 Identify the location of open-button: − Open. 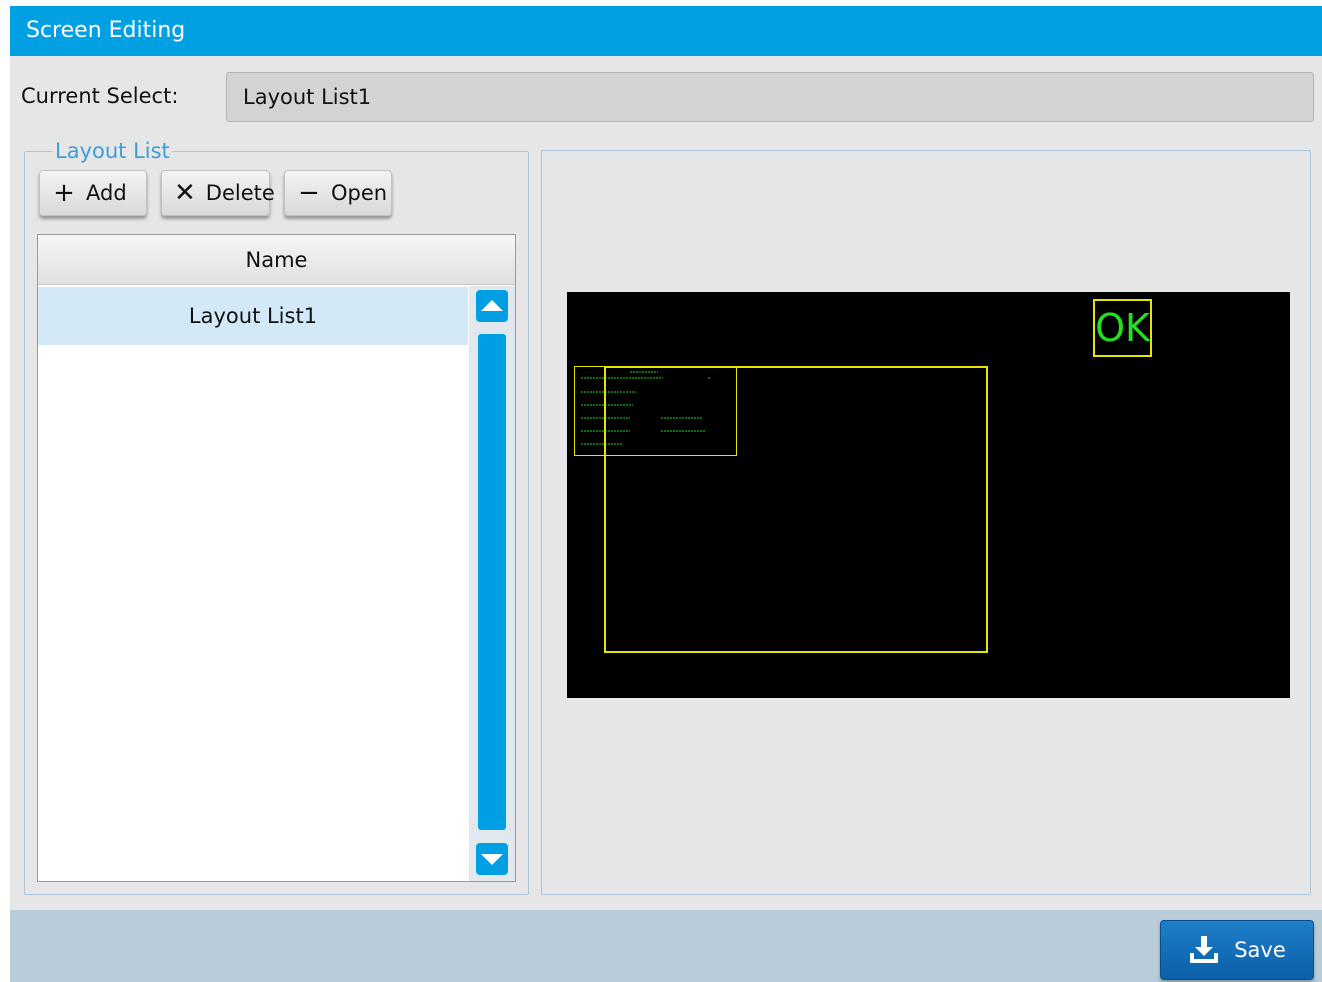
(338, 193).